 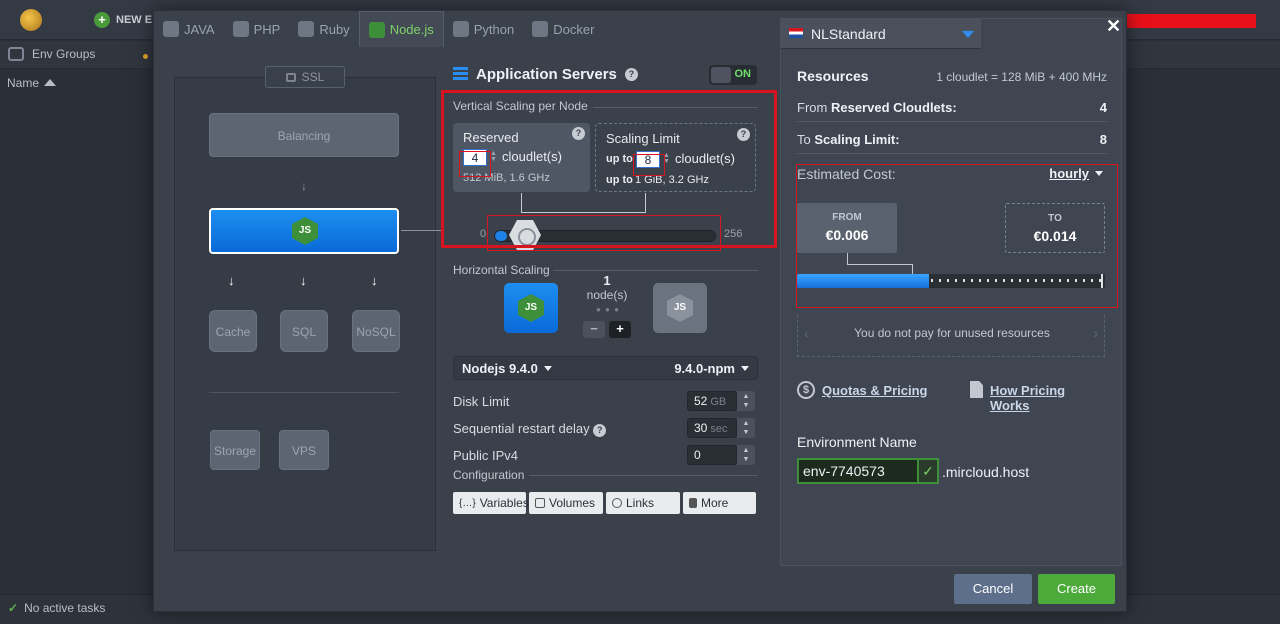 I want to click on wrench-icon, so click(x=693, y=503).